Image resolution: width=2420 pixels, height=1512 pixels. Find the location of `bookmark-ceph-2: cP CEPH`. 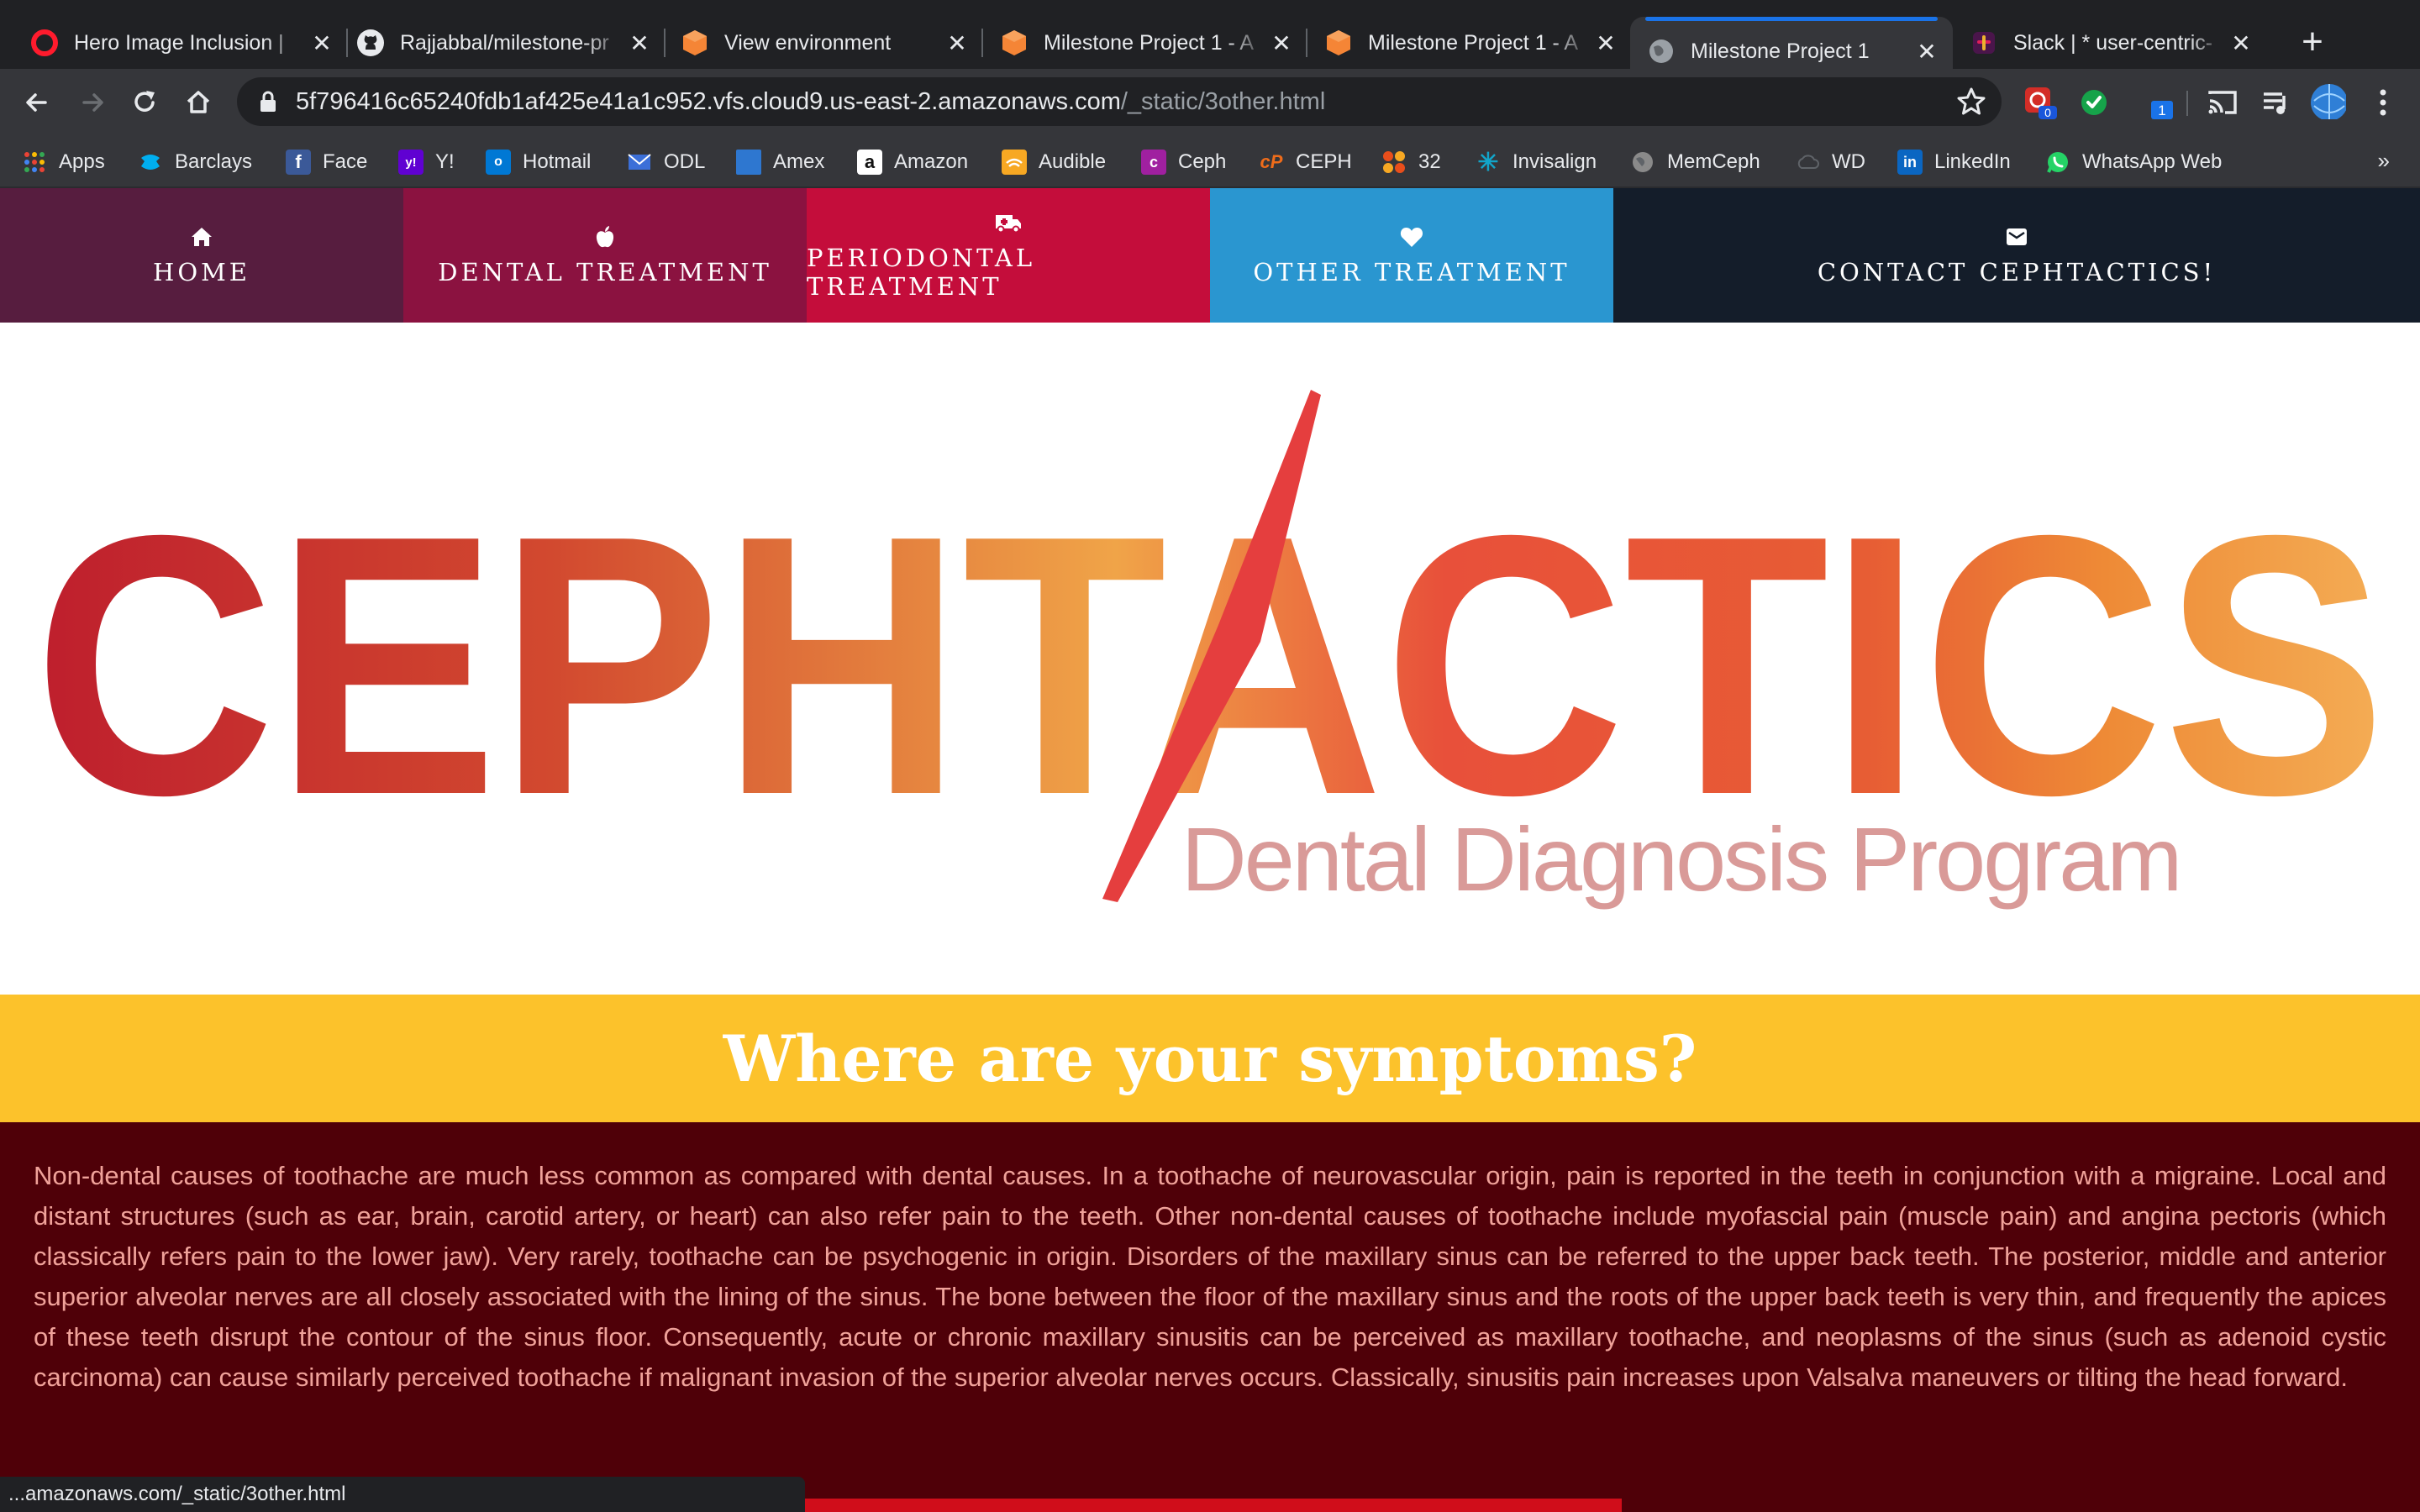

bookmark-ceph-2: cP CEPH is located at coordinates (1305, 162).